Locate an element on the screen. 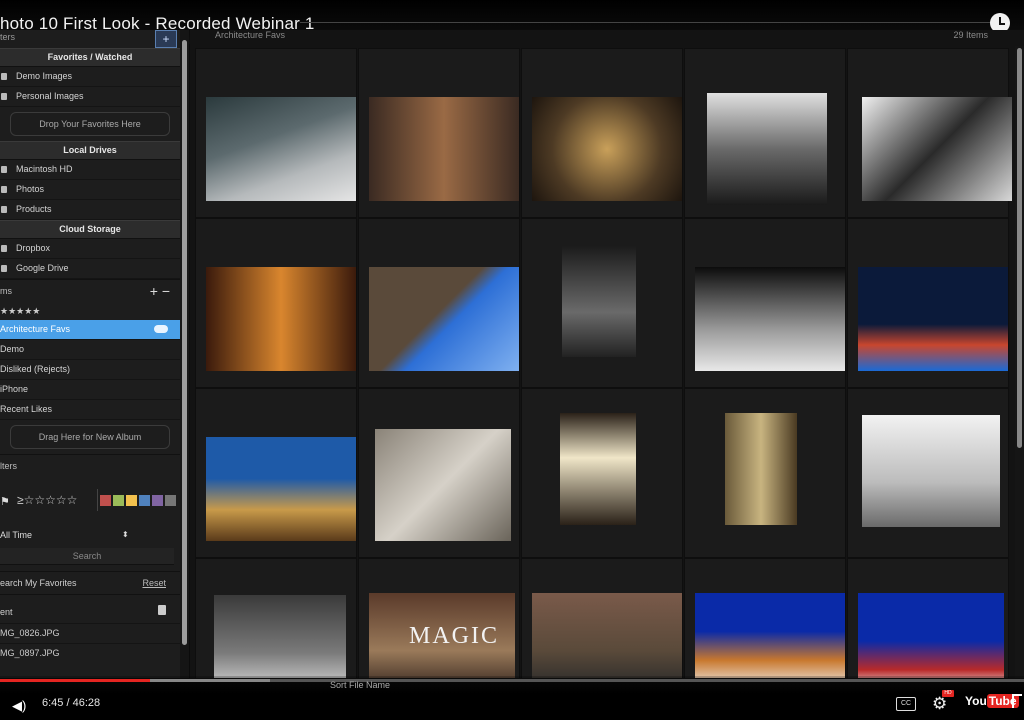 This screenshot has height=720, width=1024. sort-control: Sort File Name is located at coordinates (360, 685).